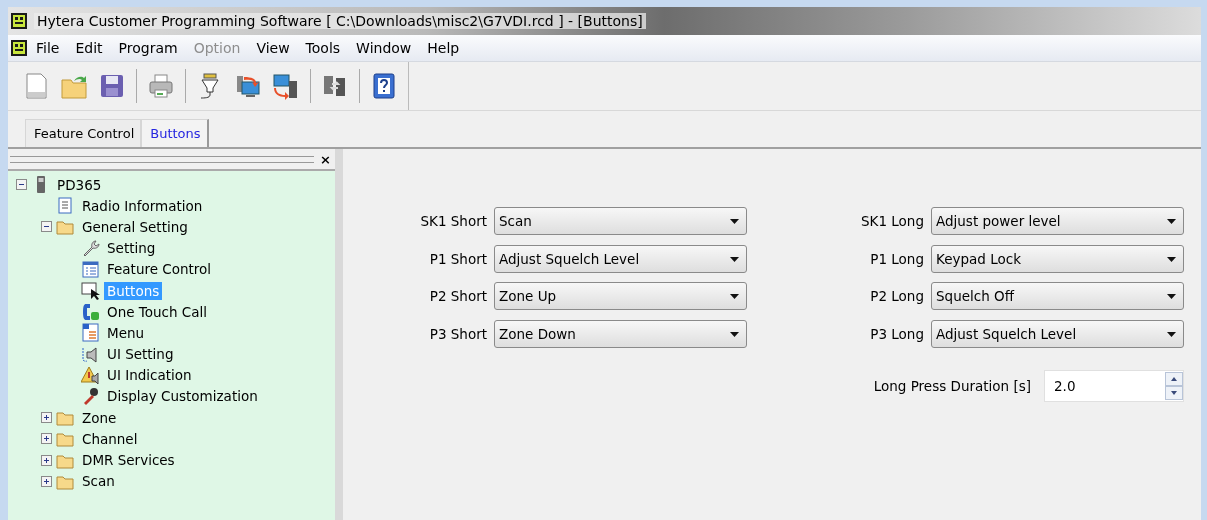 Image resolution: width=1207 pixels, height=520 pixels. I want to click on tab: Buttons, so click(175, 133).